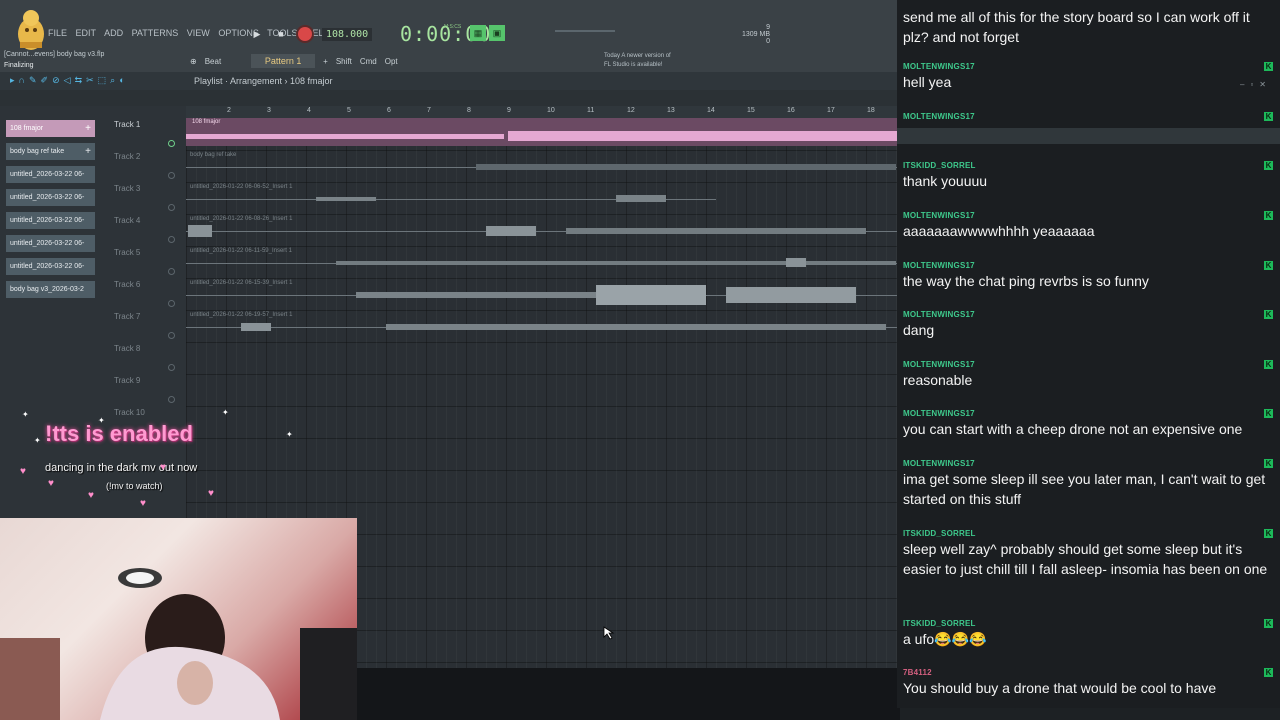 Image resolution: width=1280 pixels, height=720 pixels. I want to click on opt-button: Opt, so click(391, 61).